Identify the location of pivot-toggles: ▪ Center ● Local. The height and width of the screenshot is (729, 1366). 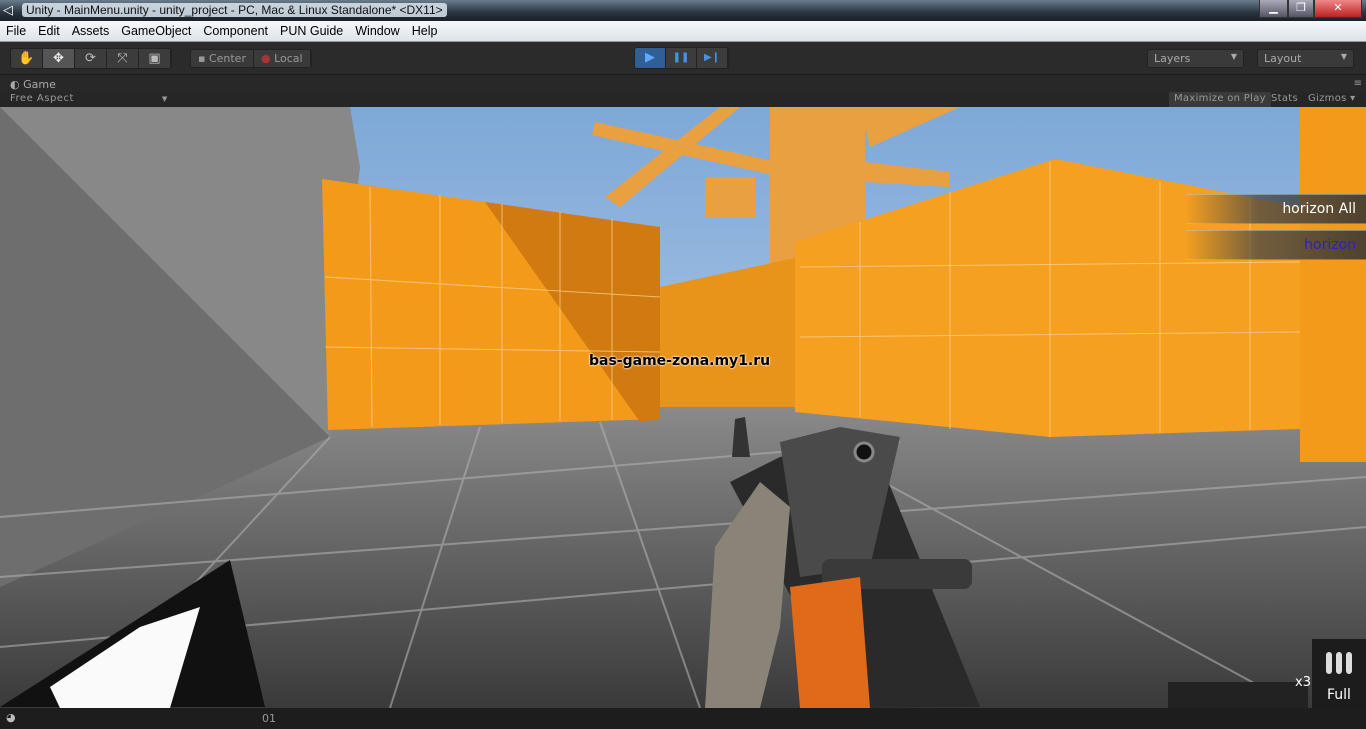
(251, 58).